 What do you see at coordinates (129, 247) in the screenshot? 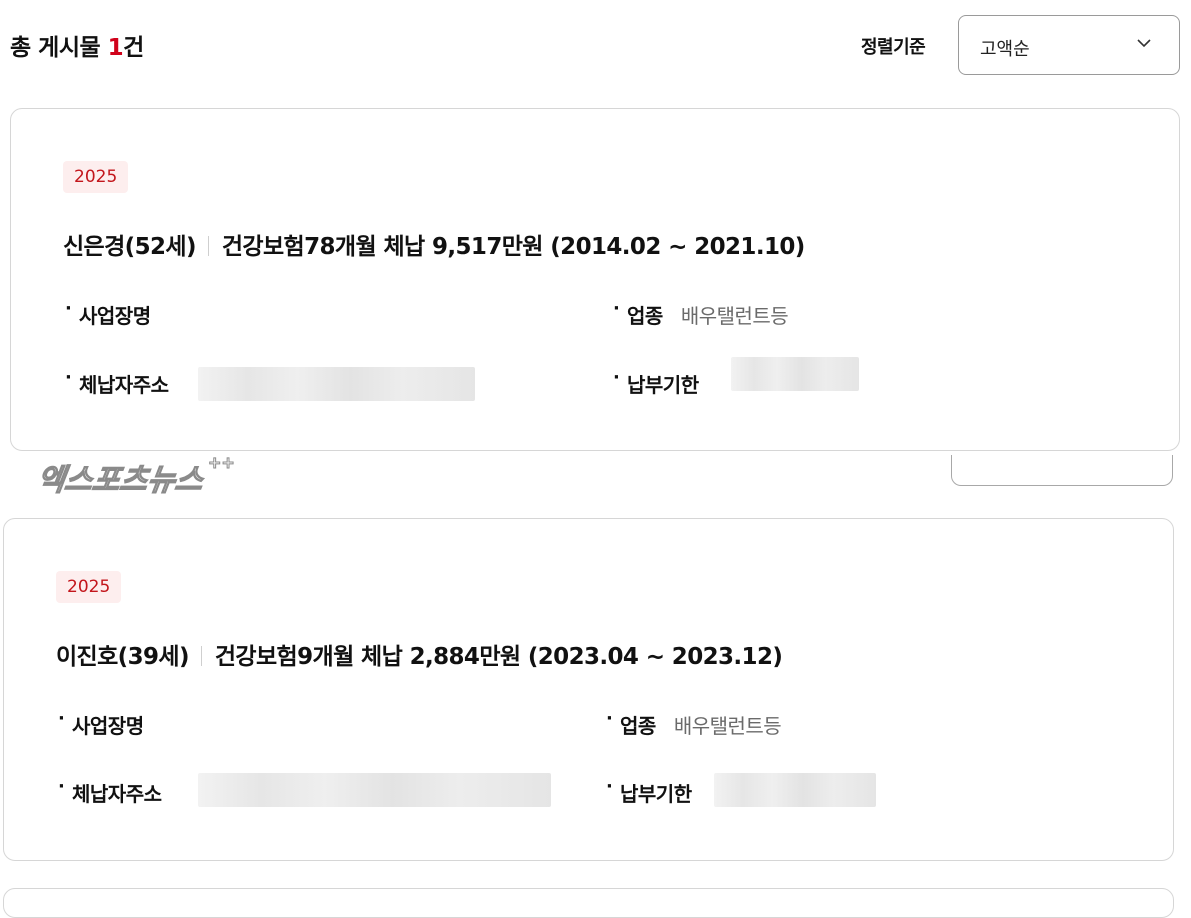
I see `person-name-age: 신은경(52세)` at bounding box center [129, 247].